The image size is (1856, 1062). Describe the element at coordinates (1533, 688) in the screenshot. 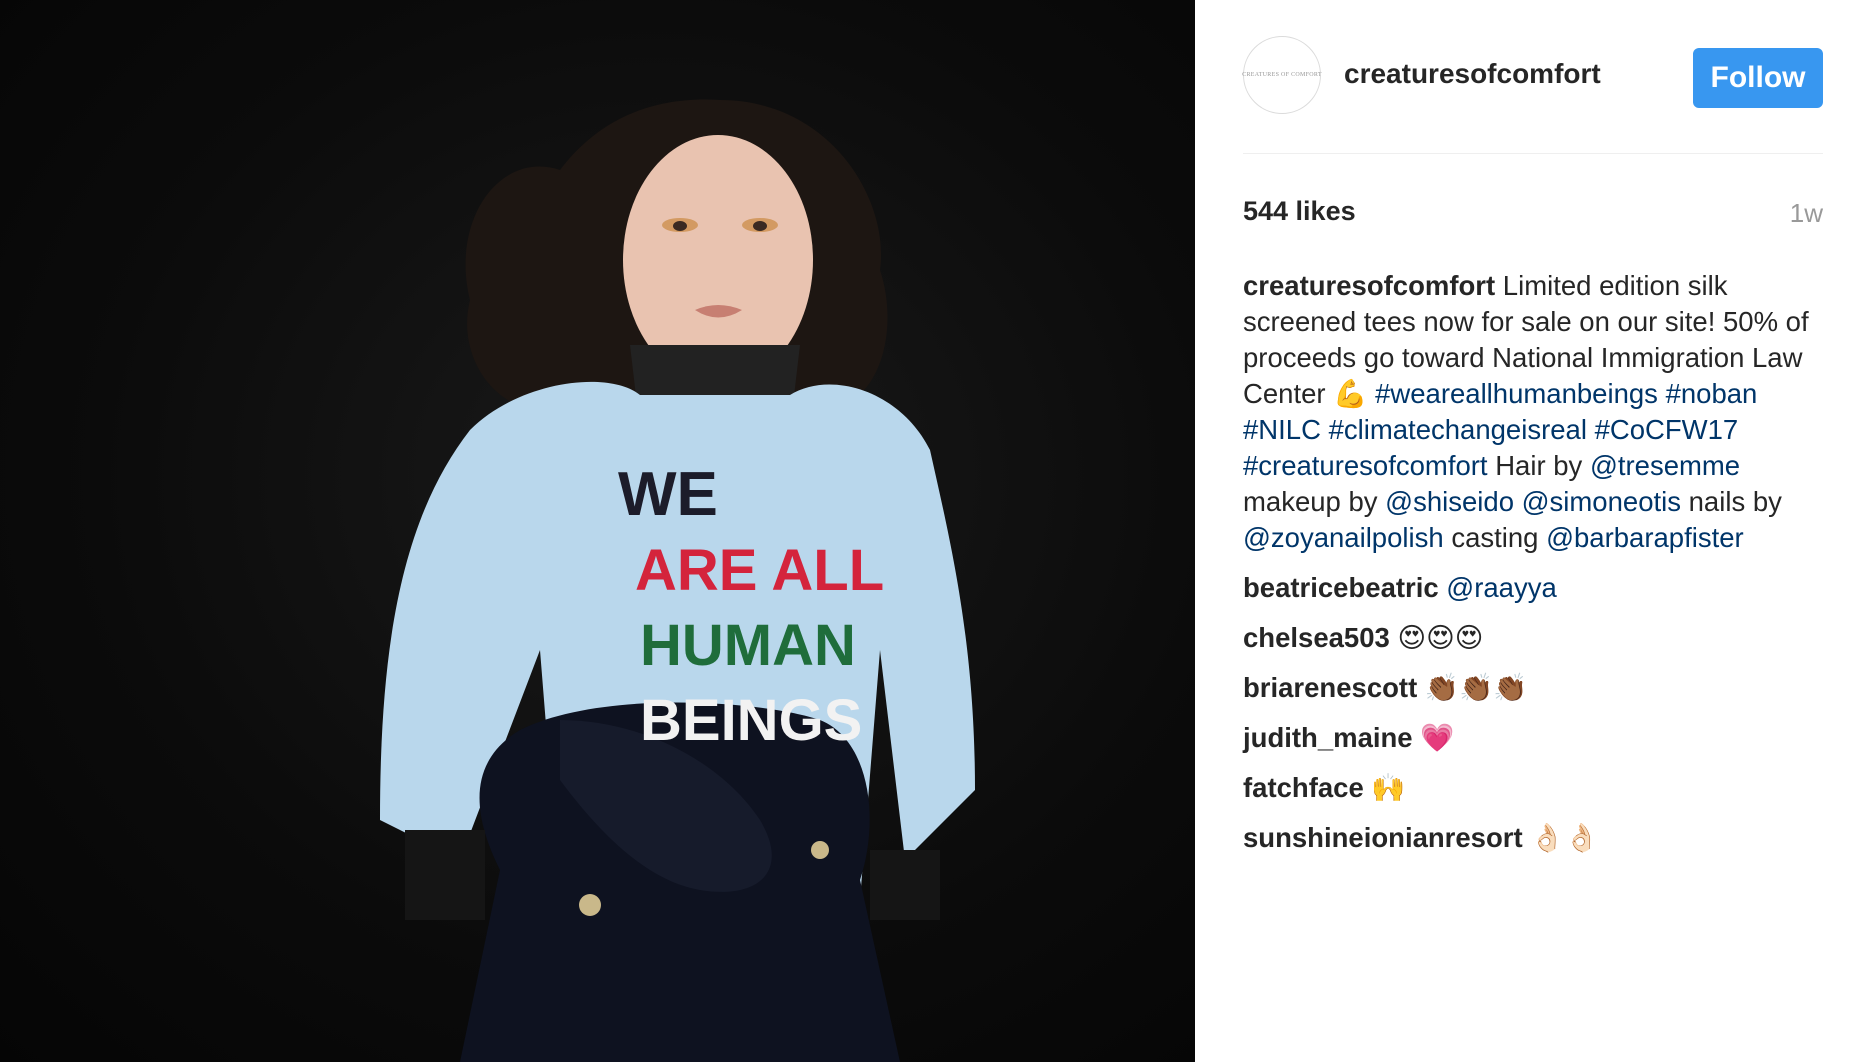

I see `comment-item: briarenescott 👏🏾👏🏾👏🏾` at that location.